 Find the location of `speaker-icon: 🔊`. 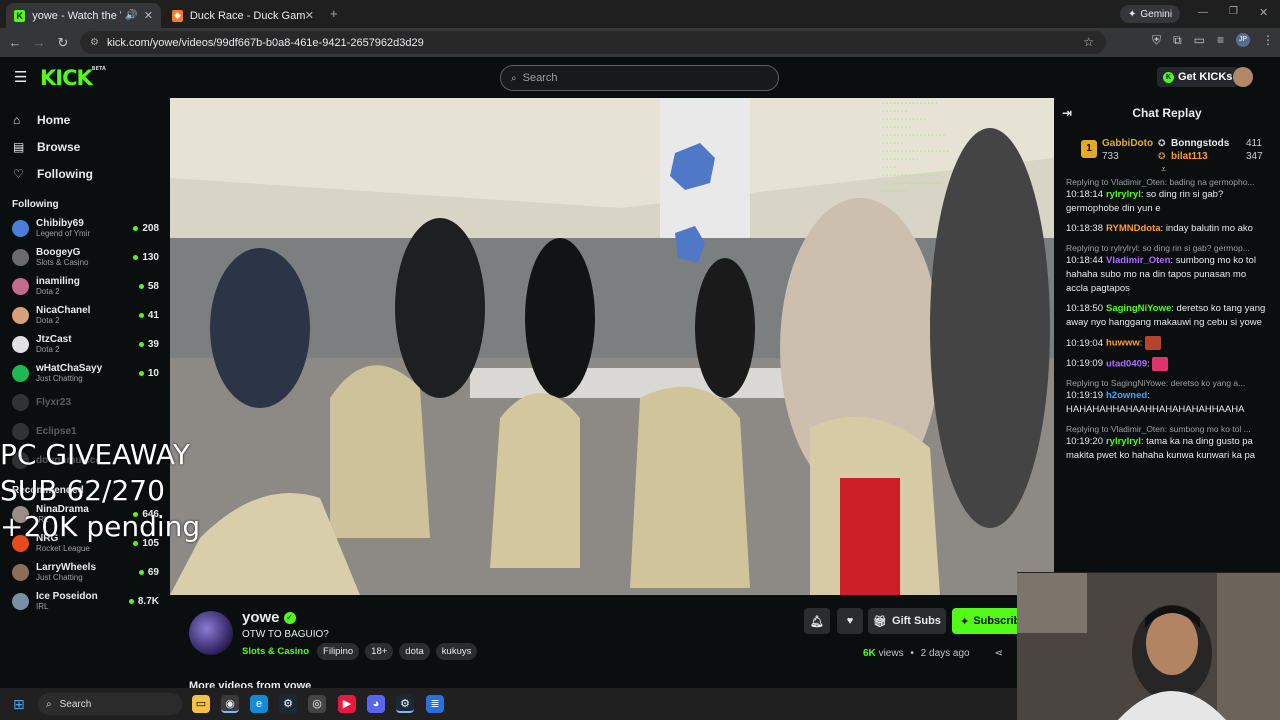

speaker-icon: 🔊 is located at coordinates (131, 15).